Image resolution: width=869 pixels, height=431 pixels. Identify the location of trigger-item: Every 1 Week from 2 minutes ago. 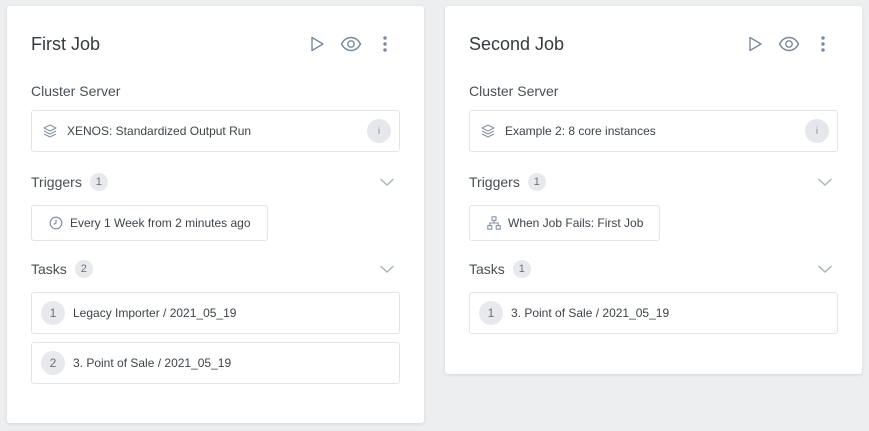
(149, 223).